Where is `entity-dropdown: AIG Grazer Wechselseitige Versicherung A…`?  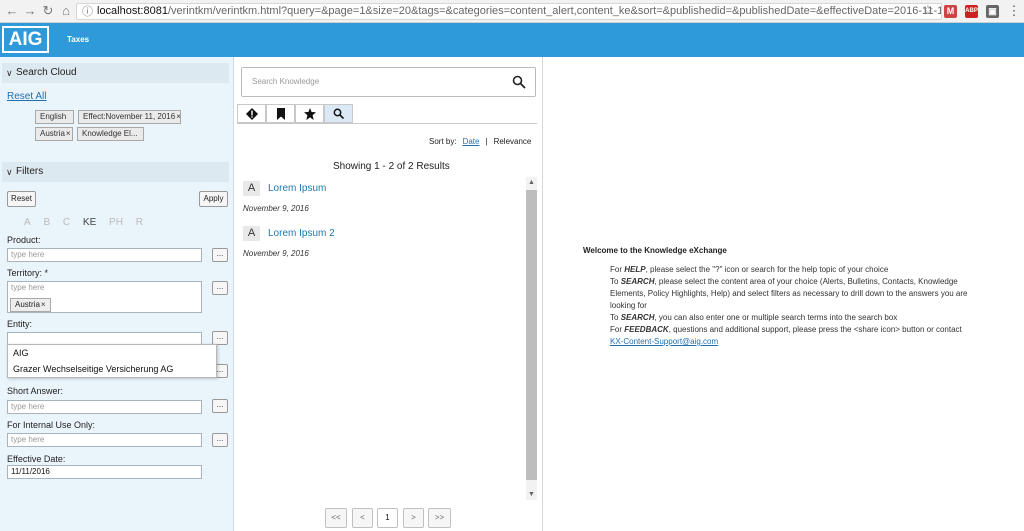
entity-dropdown: AIG Grazer Wechselseitige Versicherung A… is located at coordinates (112, 361).